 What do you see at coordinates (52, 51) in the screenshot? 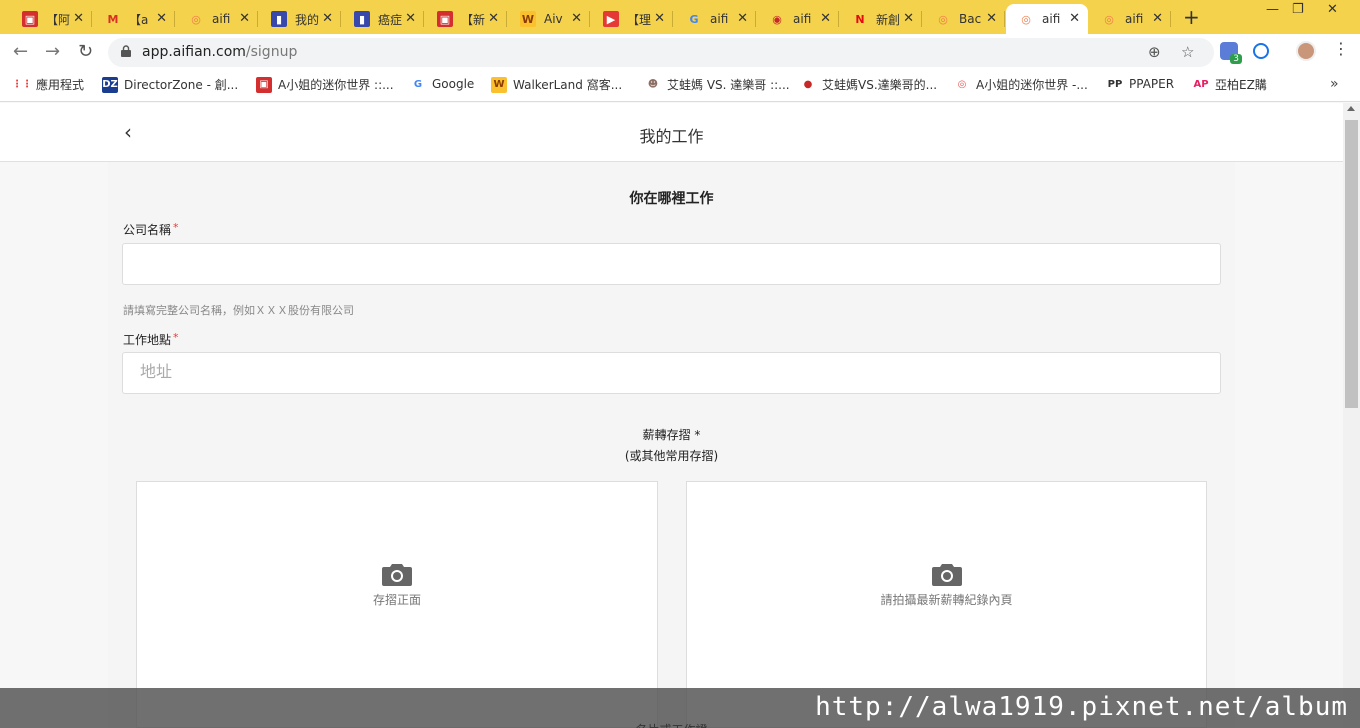
I see `forward-arrow-icon: →` at bounding box center [52, 51].